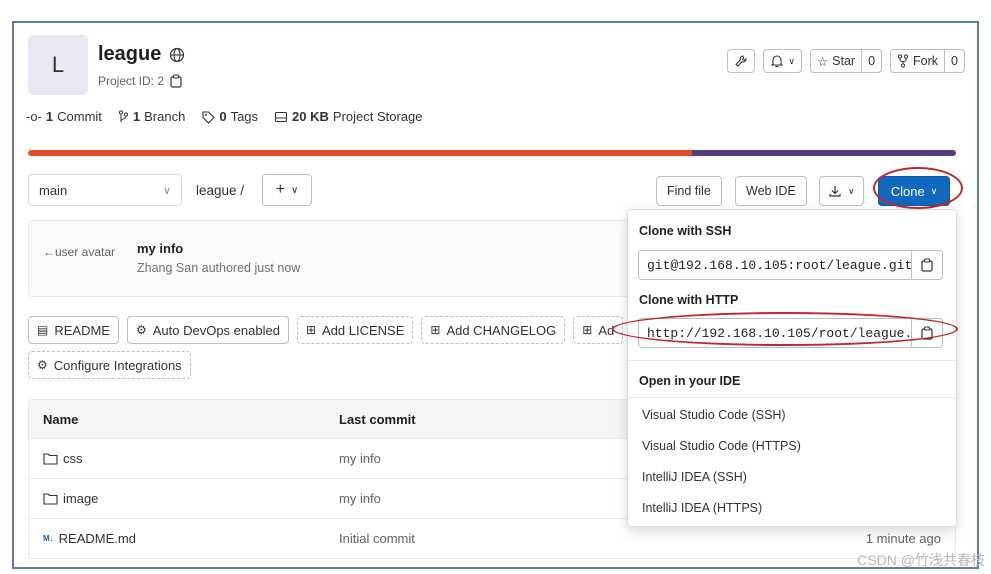 Image resolution: width=991 pixels, height=574 pixels. I want to click on tag-icon, so click(208, 117).